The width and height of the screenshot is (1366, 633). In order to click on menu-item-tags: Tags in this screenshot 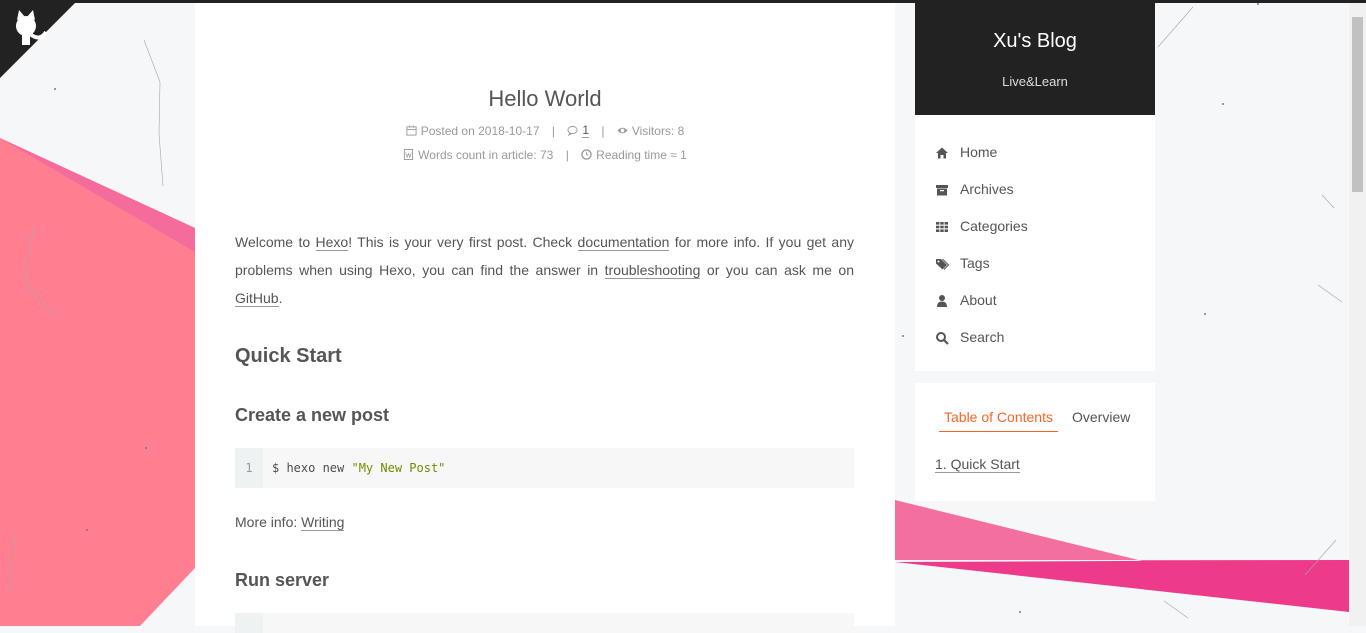, I will do `click(962, 263)`.